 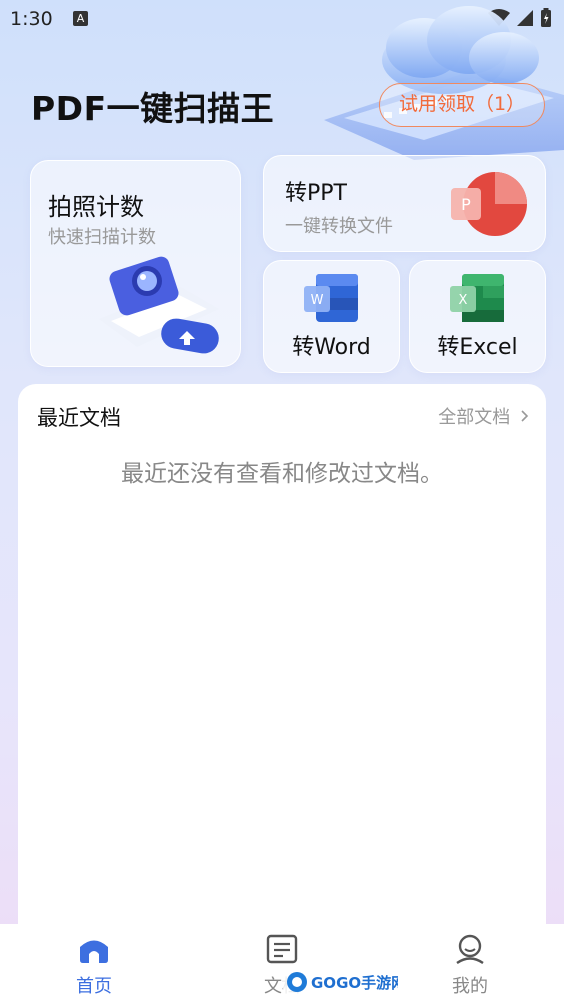 What do you see at coordinates (31, 19) in the screenshot?
I see `status-time: 1:30` at bounding box center [31, 19].